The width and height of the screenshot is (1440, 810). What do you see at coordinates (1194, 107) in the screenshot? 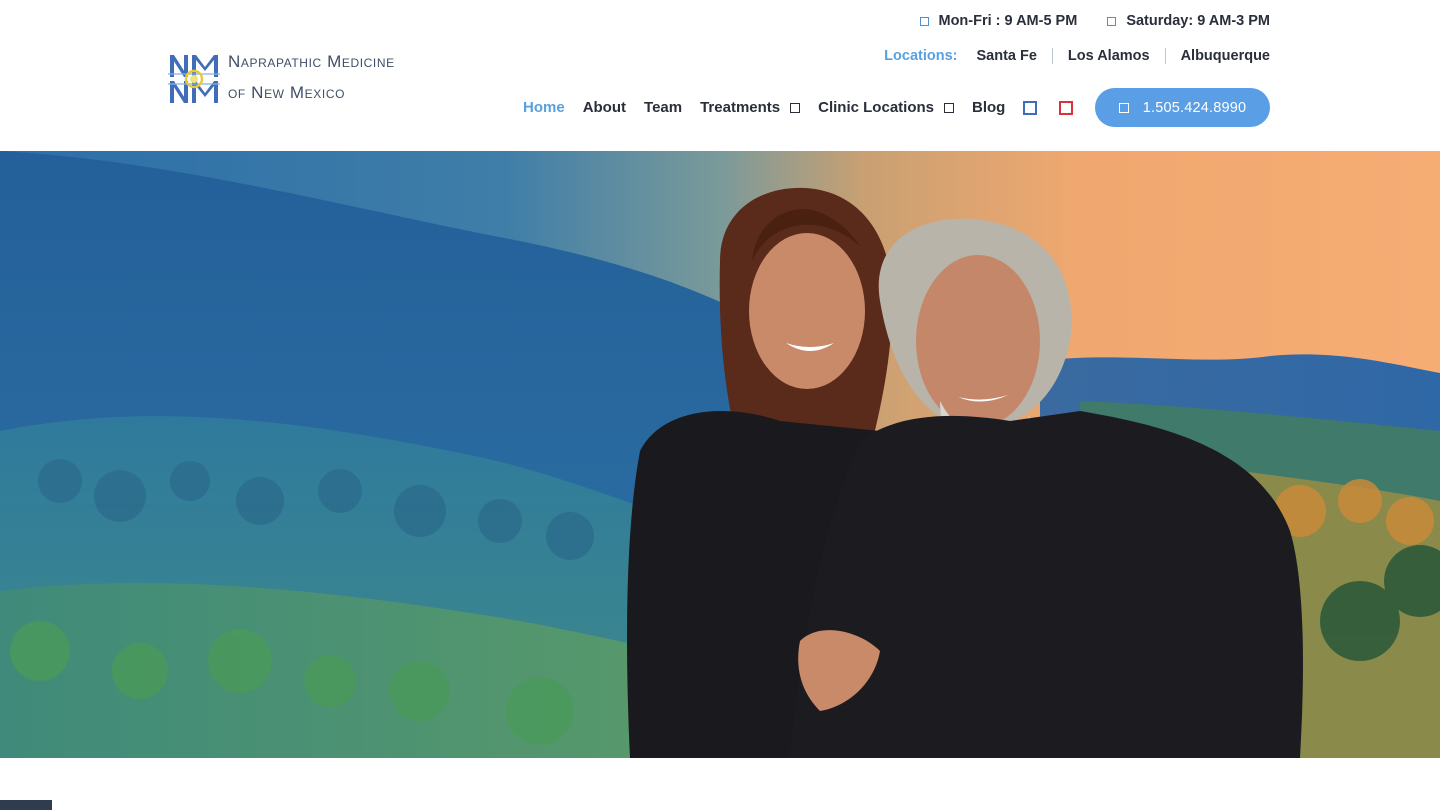
I see `phone-number: 1.505.424.8990` at bounding box center [1194, 107].